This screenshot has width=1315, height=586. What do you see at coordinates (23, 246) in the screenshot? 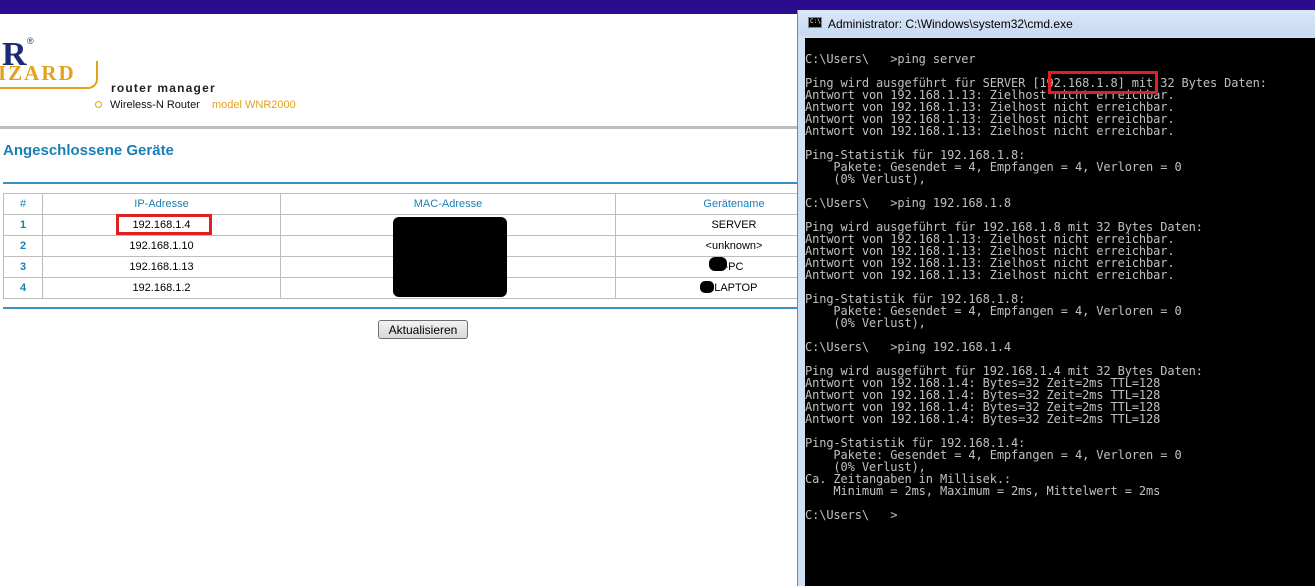
I see `row-number: 2` at bounding box center [23, 246].